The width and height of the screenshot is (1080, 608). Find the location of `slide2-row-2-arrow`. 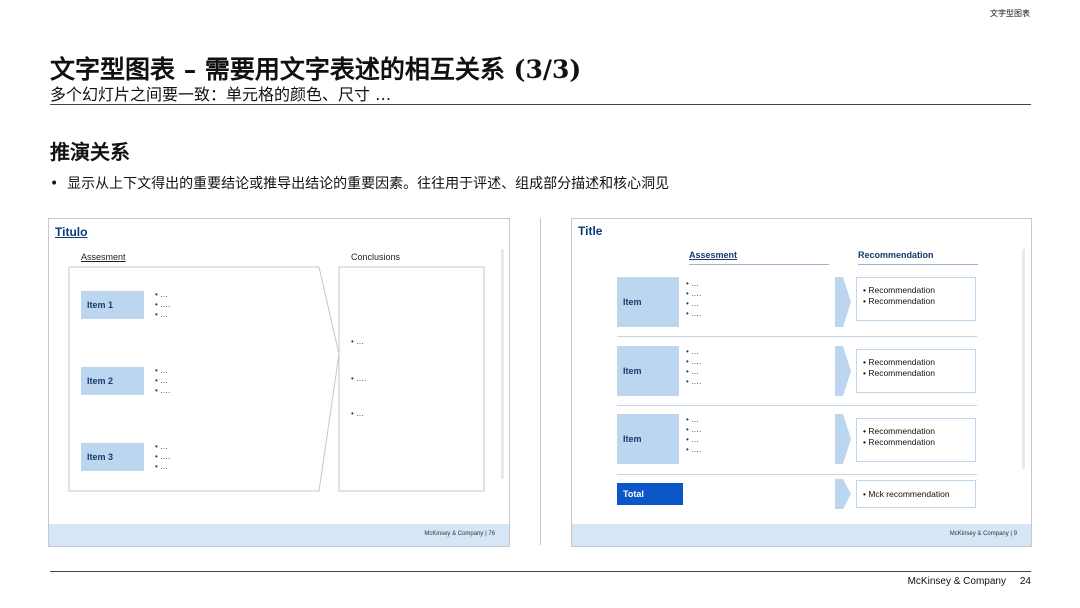

slide2-row-2-arrow is located at coordinates (843, 371).